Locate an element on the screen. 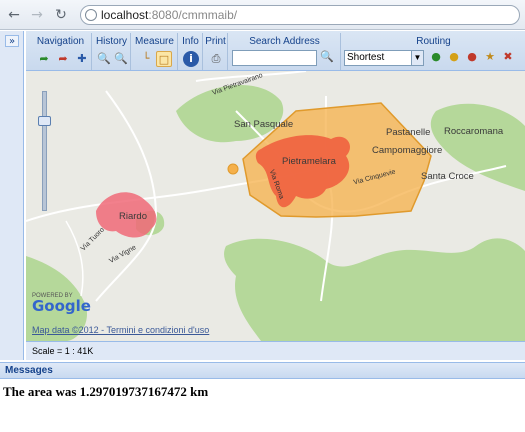 This screenshot has height=432, width=525. google-logo: Google is located at coordinates (61, 306).